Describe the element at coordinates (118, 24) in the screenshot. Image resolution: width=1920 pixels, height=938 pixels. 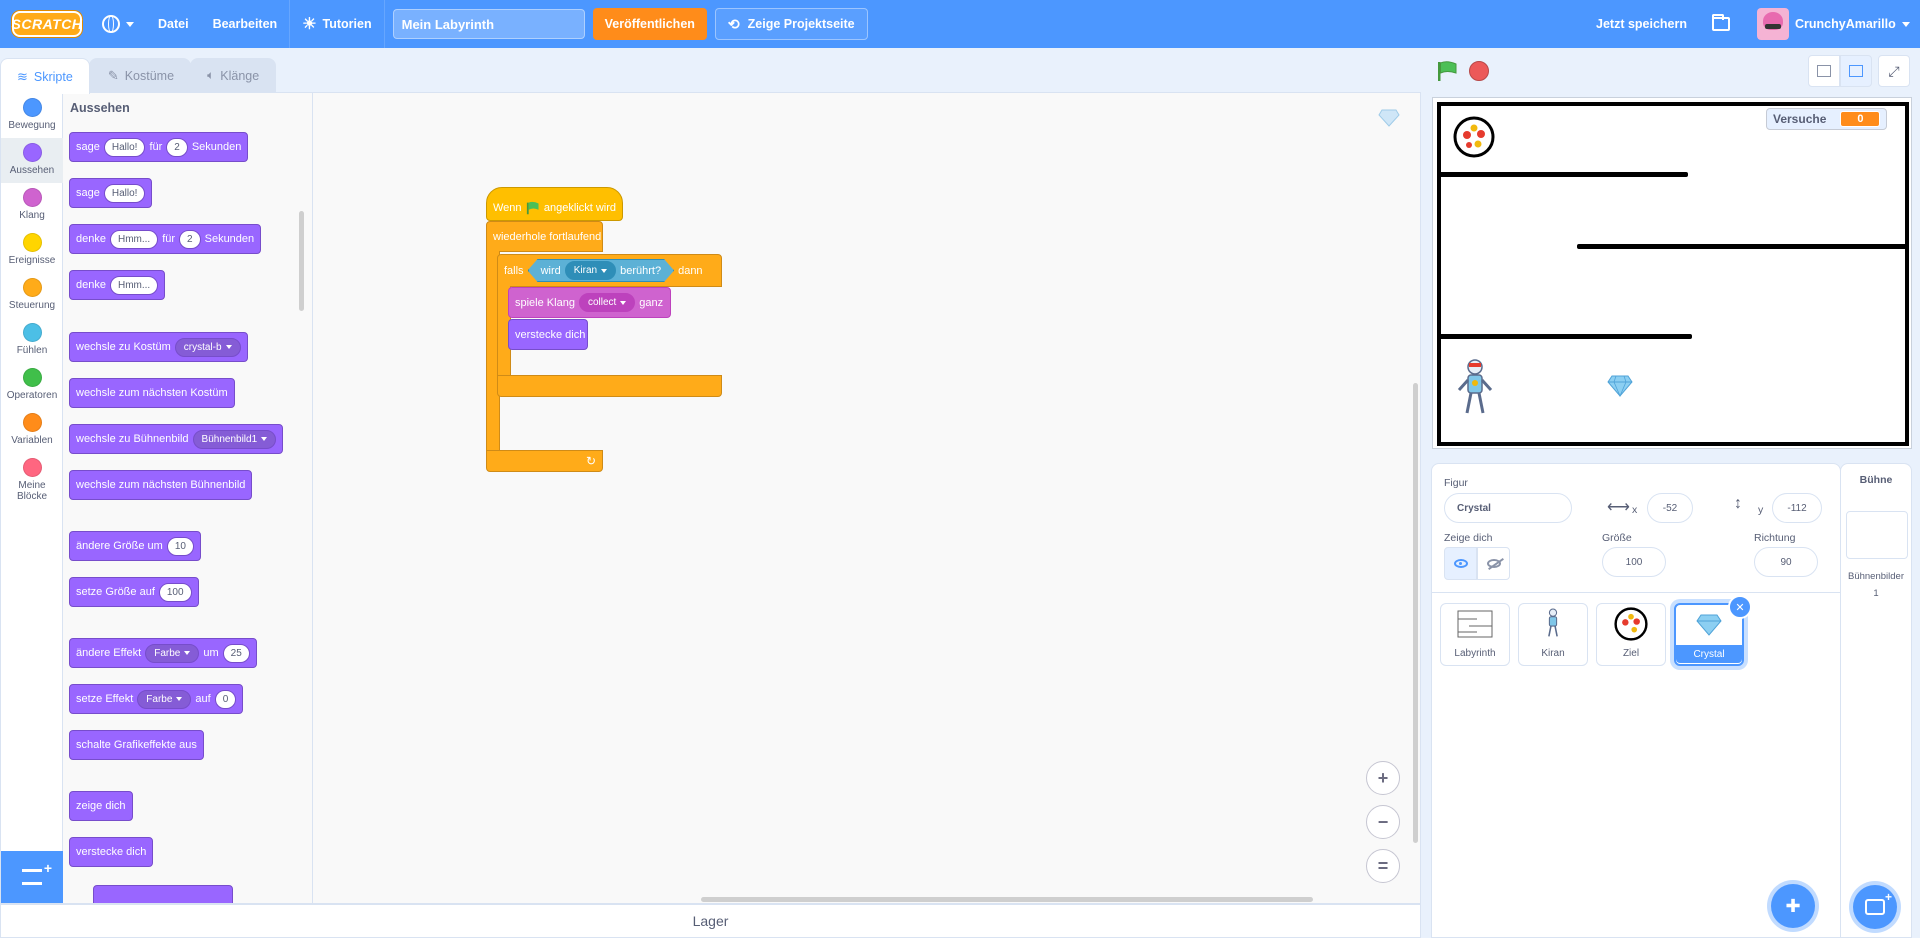
I see `language-menu` at that location.